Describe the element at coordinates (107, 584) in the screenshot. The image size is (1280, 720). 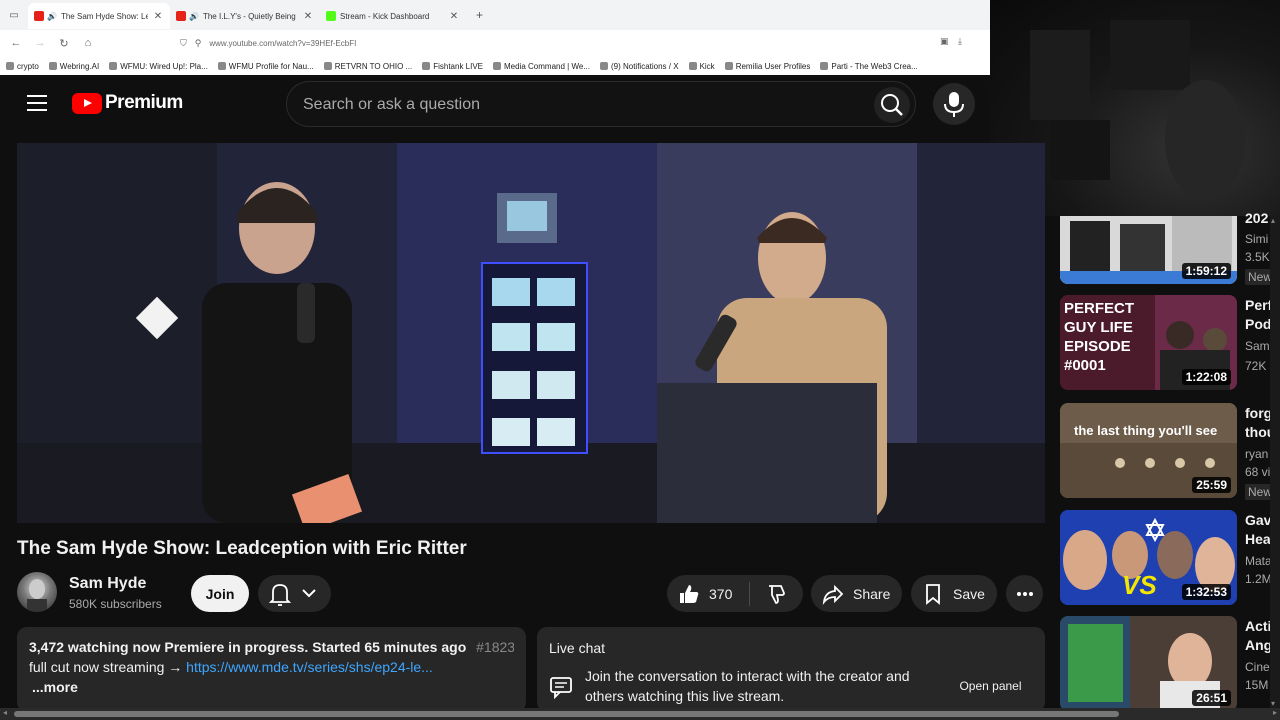
I see `channel-name: Sam Hyde` at that location.